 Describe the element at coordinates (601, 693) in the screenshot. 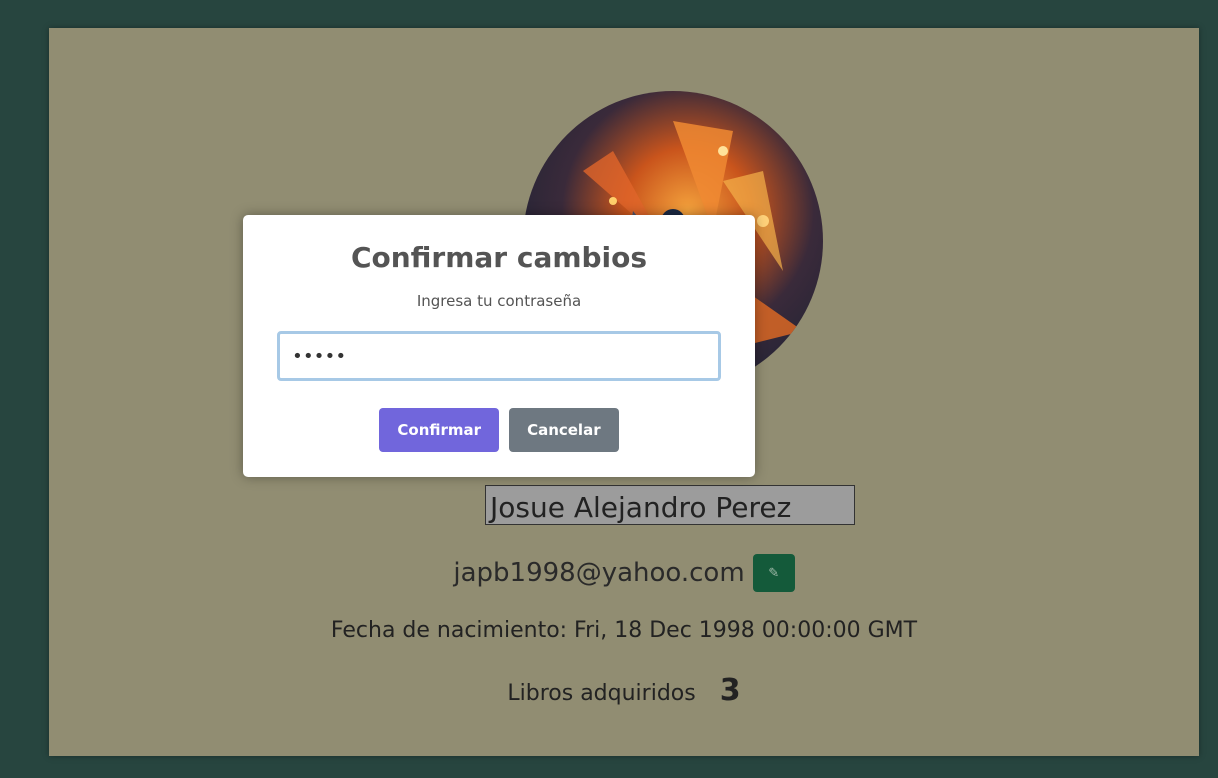

I see `books-label: Libros adquiridos` at that location.